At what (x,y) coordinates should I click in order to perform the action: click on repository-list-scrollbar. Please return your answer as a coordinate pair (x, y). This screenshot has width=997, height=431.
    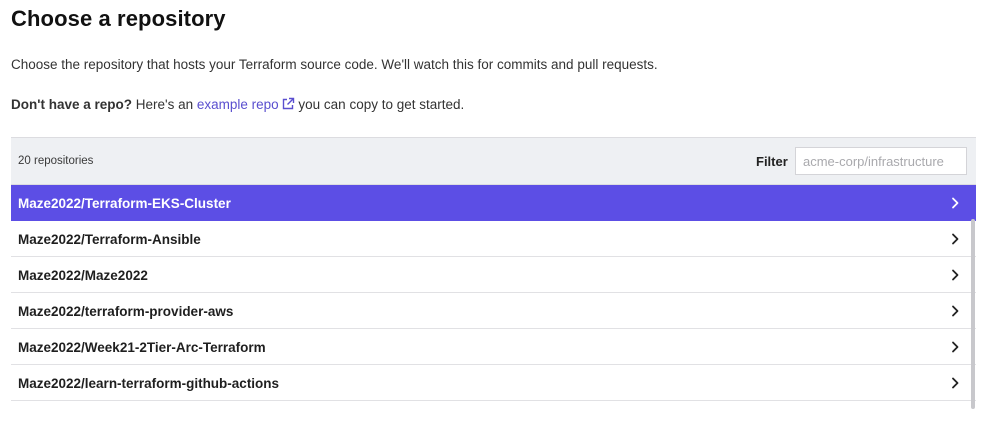
    Looking at the image, I should click on (973, 314).